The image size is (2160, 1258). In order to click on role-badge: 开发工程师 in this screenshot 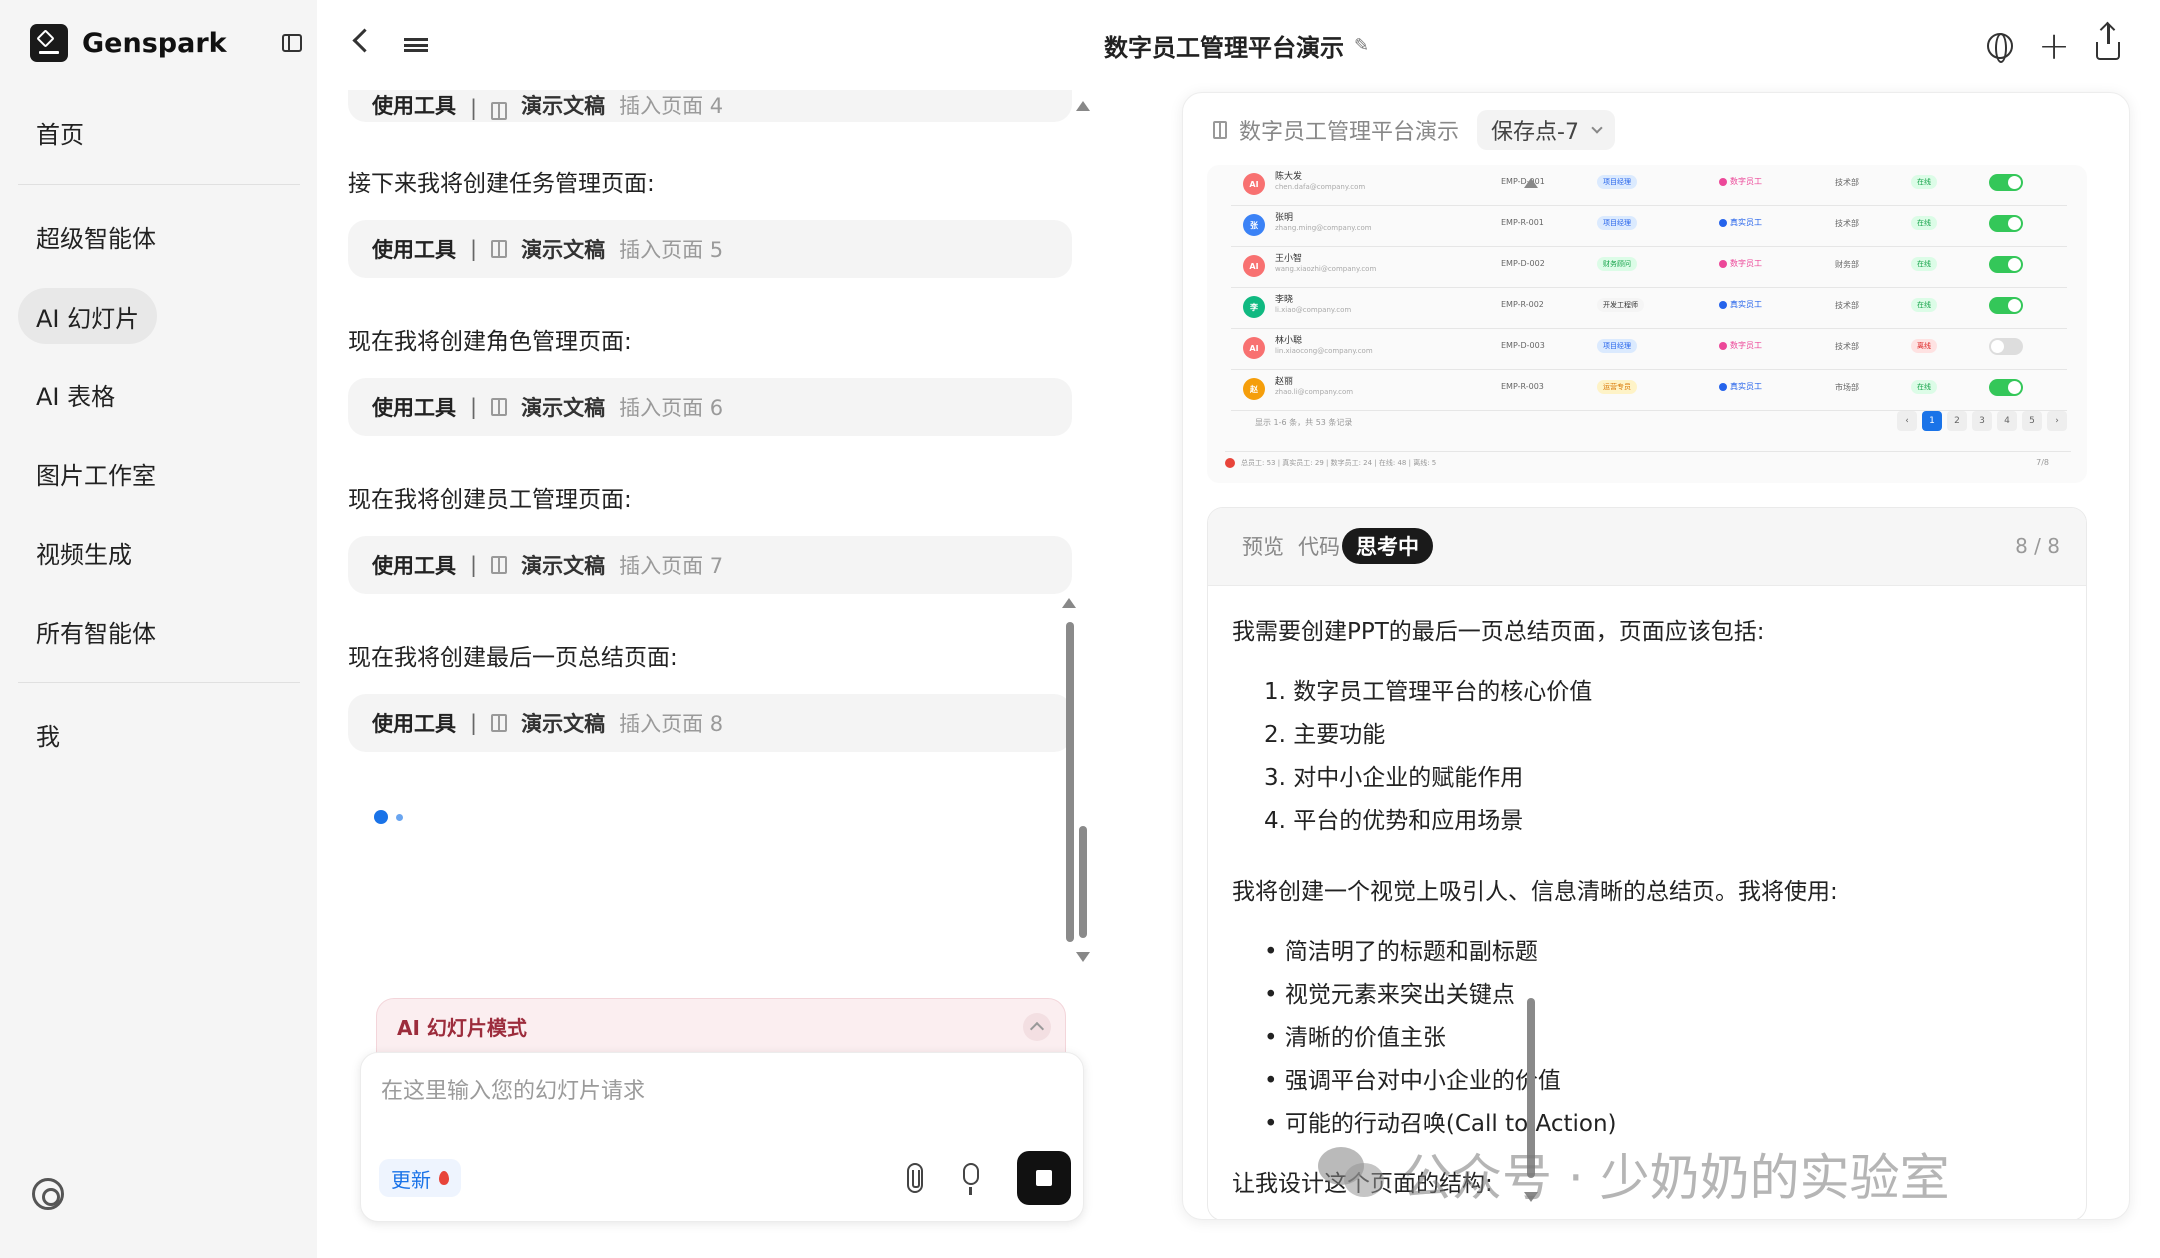, I will do `click(1620, 305)`.